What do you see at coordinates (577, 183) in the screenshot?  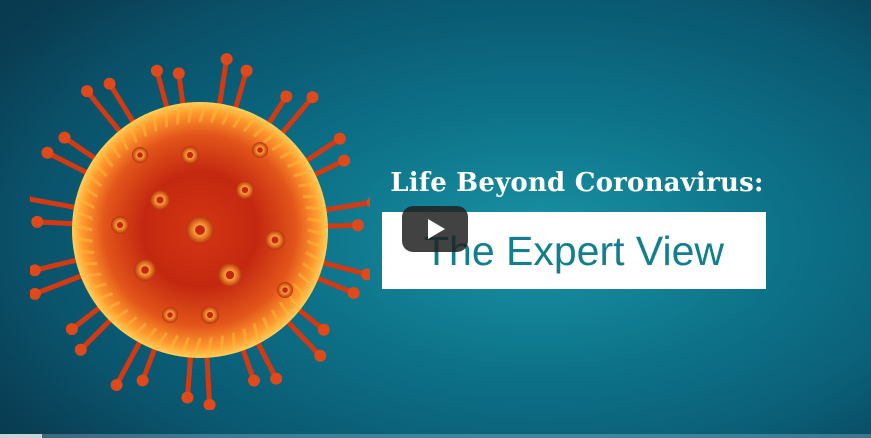 I see `video-title: Life Beyond Coronavirus:` at bounding box center [577, 183].